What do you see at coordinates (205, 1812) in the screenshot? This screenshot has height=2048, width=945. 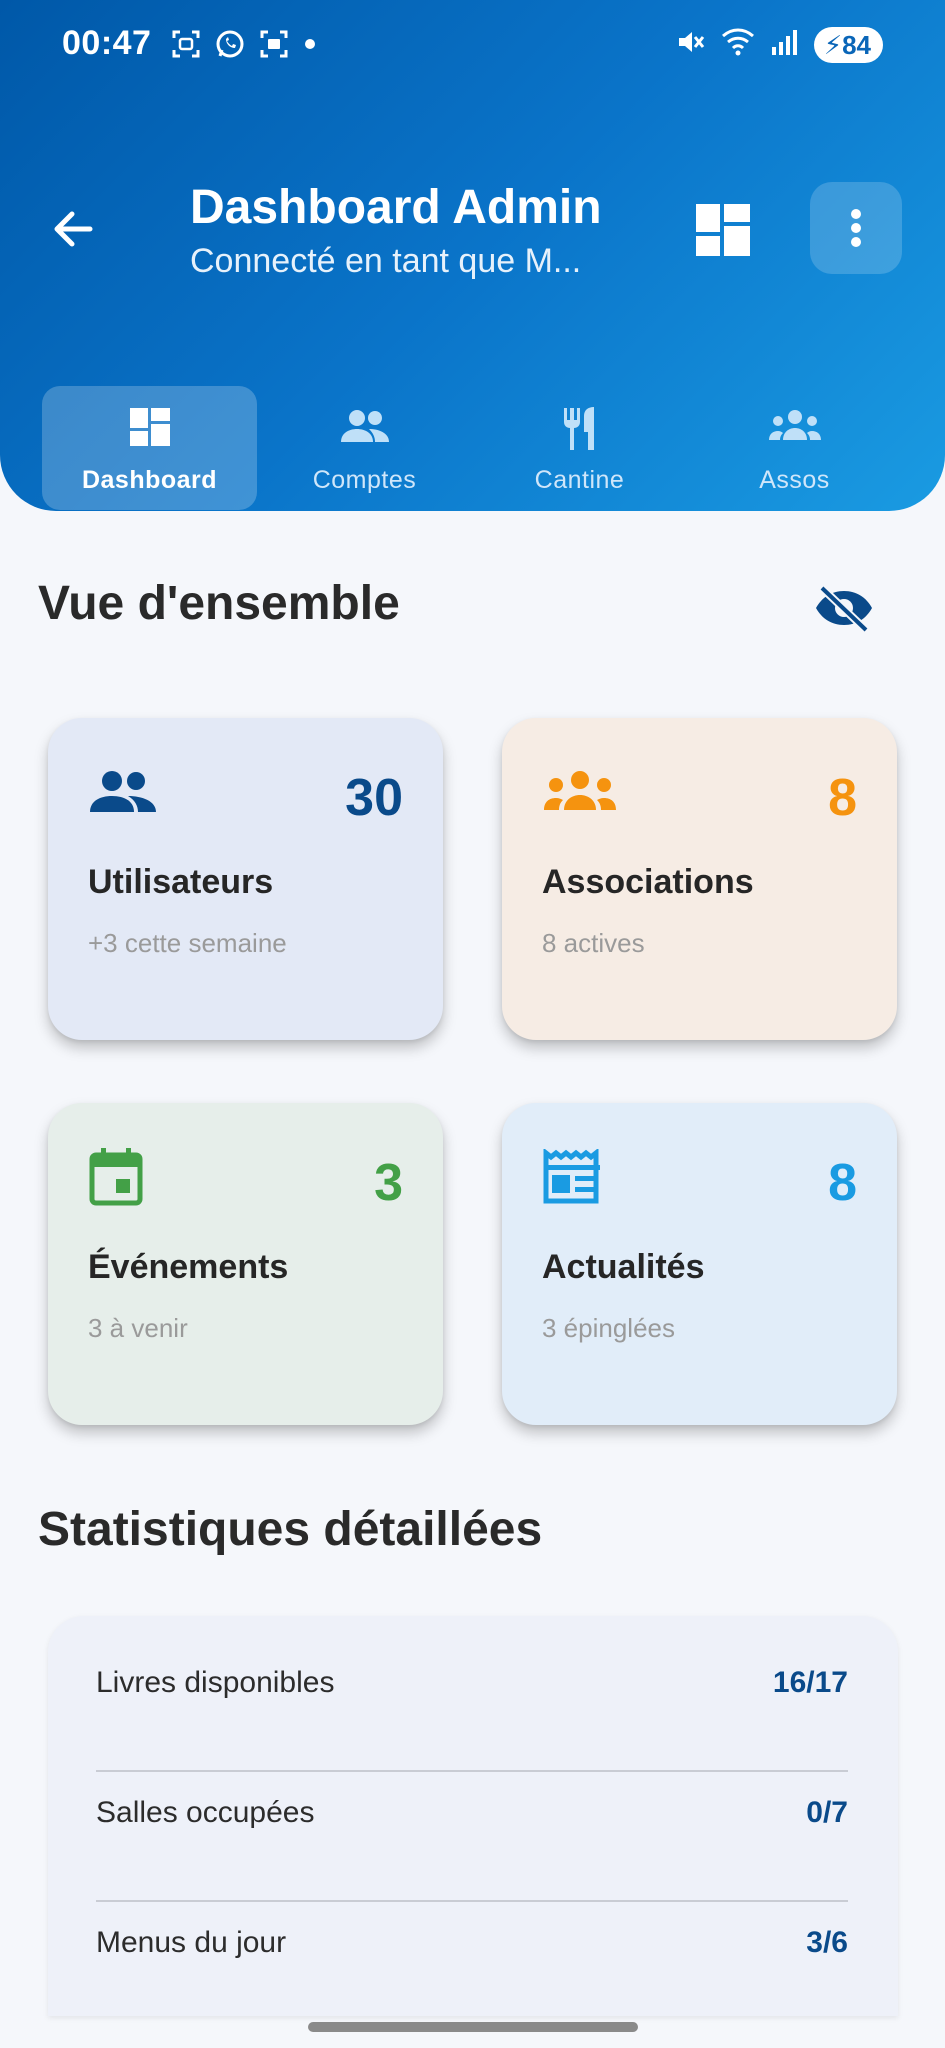 I see `stat-label: Salles occupées` at bounding box center [205, 1812].